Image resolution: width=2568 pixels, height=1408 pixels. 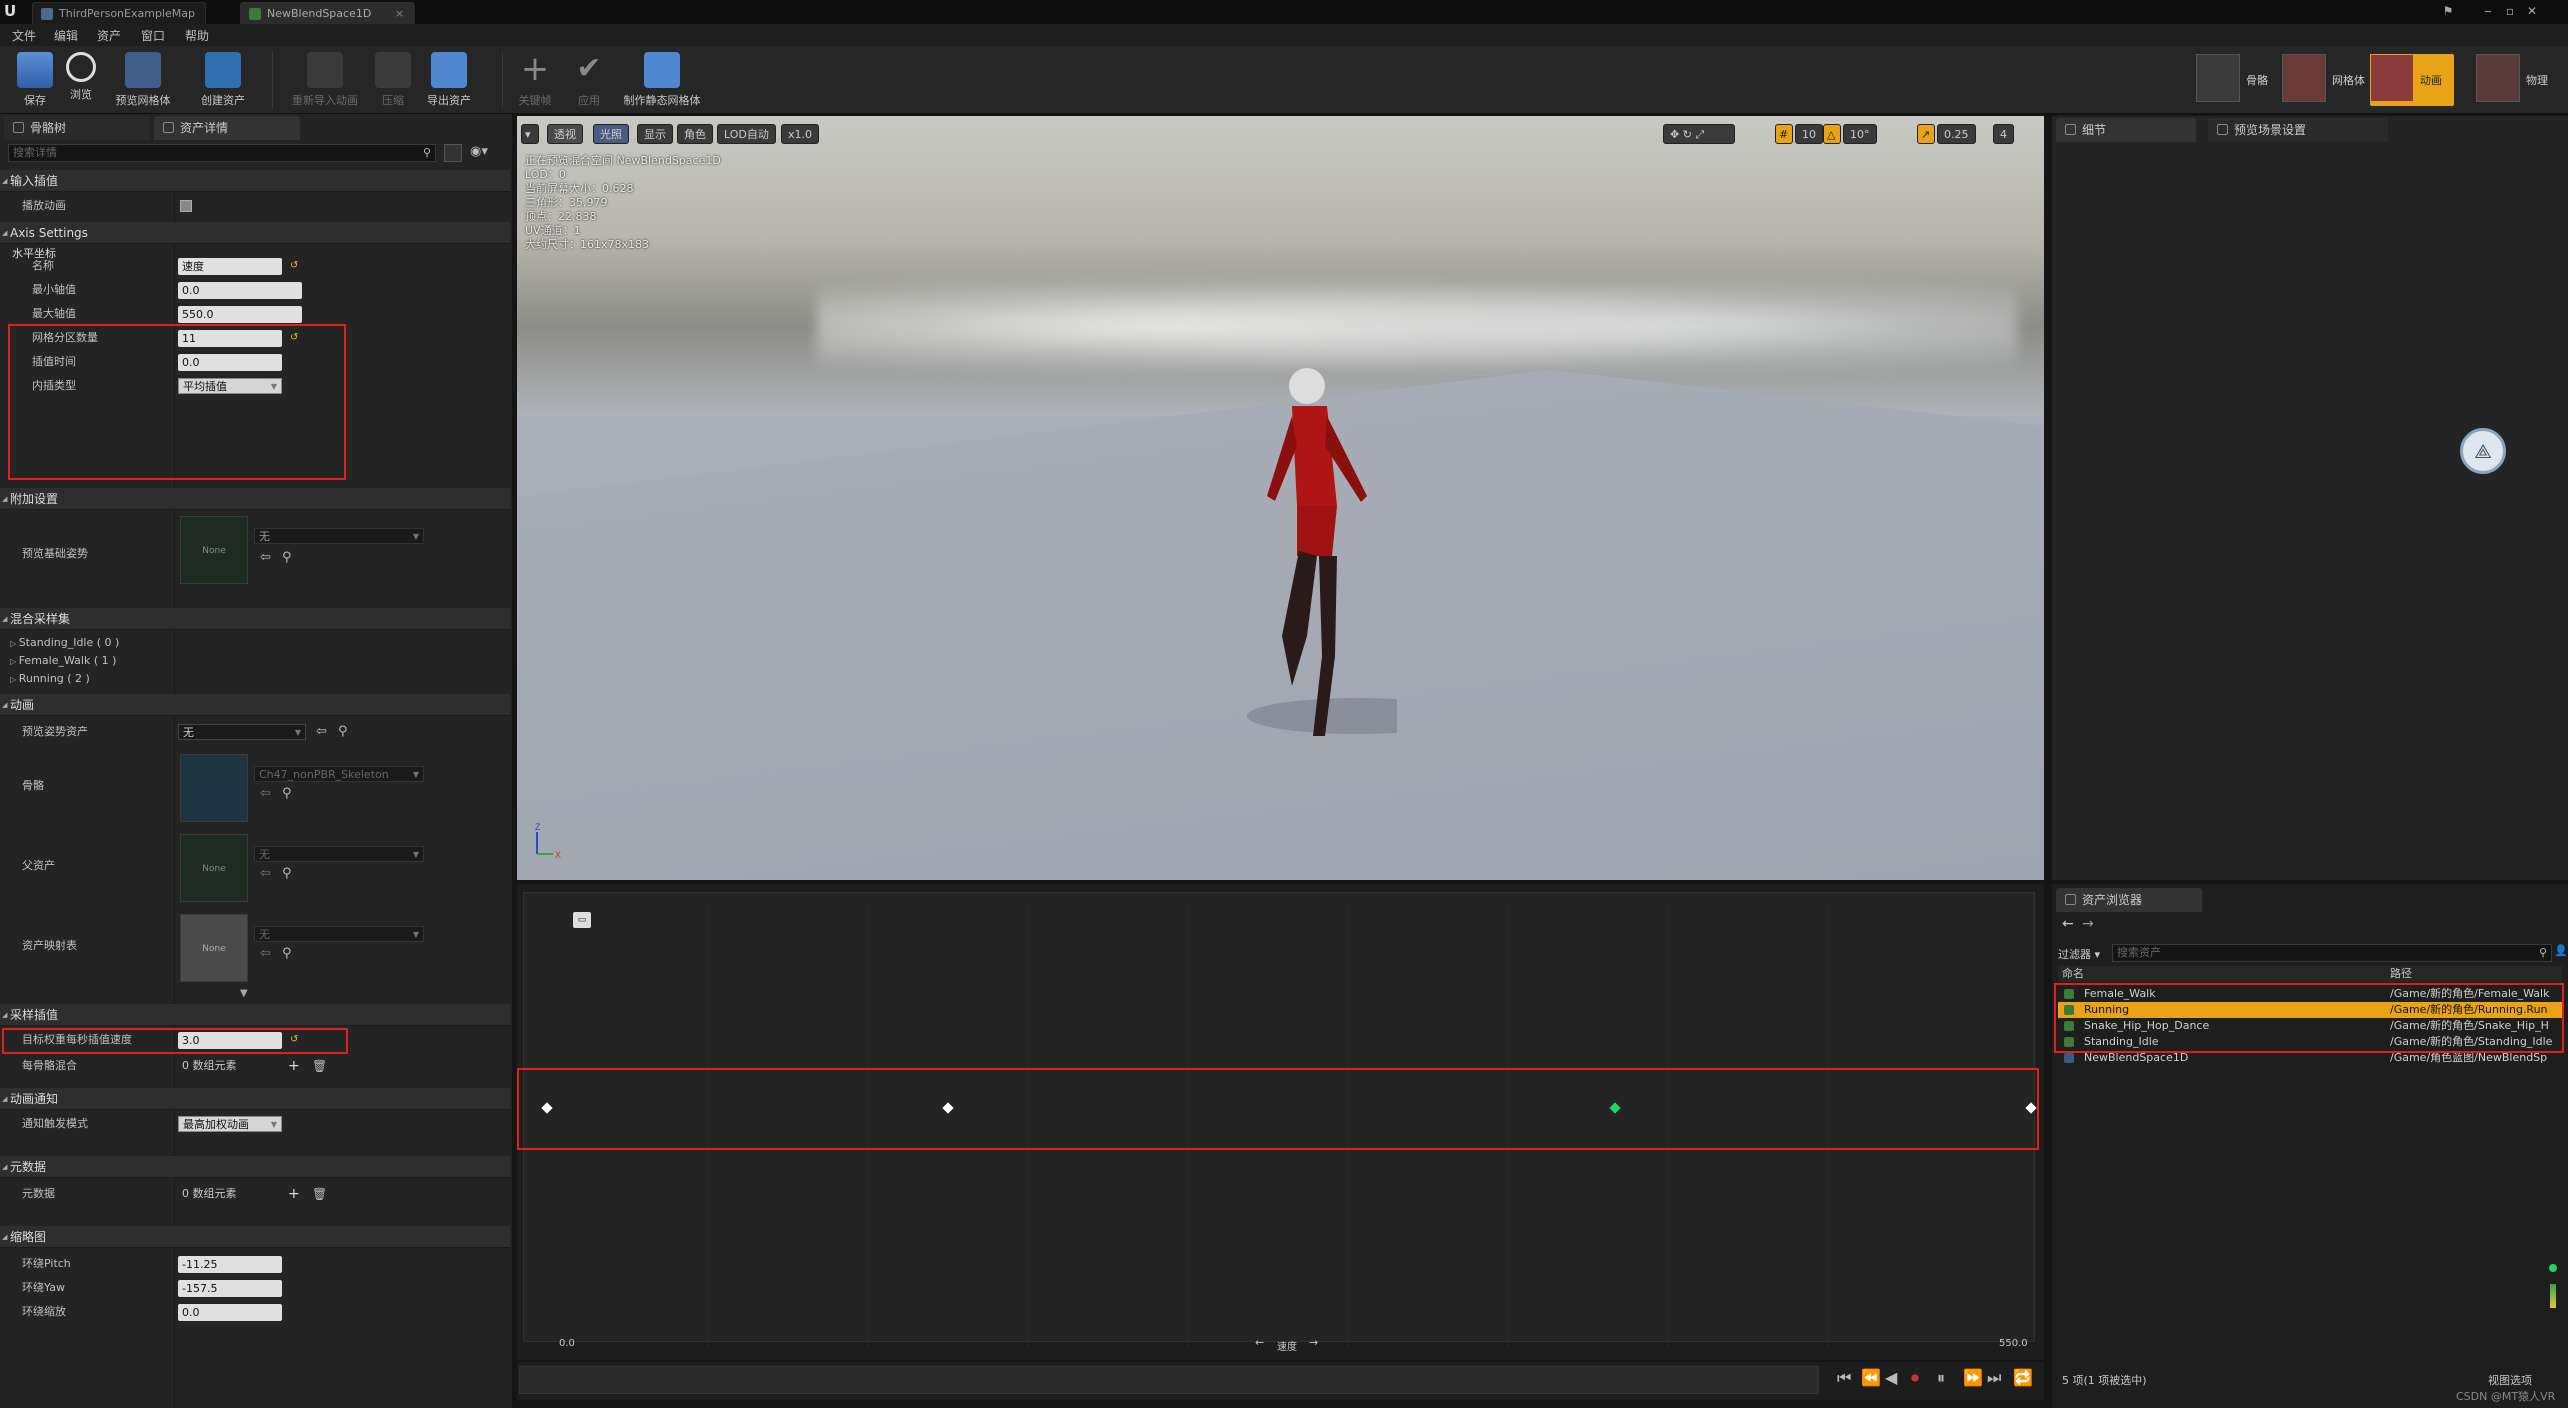 What do you see at coordinates (294, 1066) in the screenshot?
I see `add-element-icon: +` at bounding box center [294, 1066].